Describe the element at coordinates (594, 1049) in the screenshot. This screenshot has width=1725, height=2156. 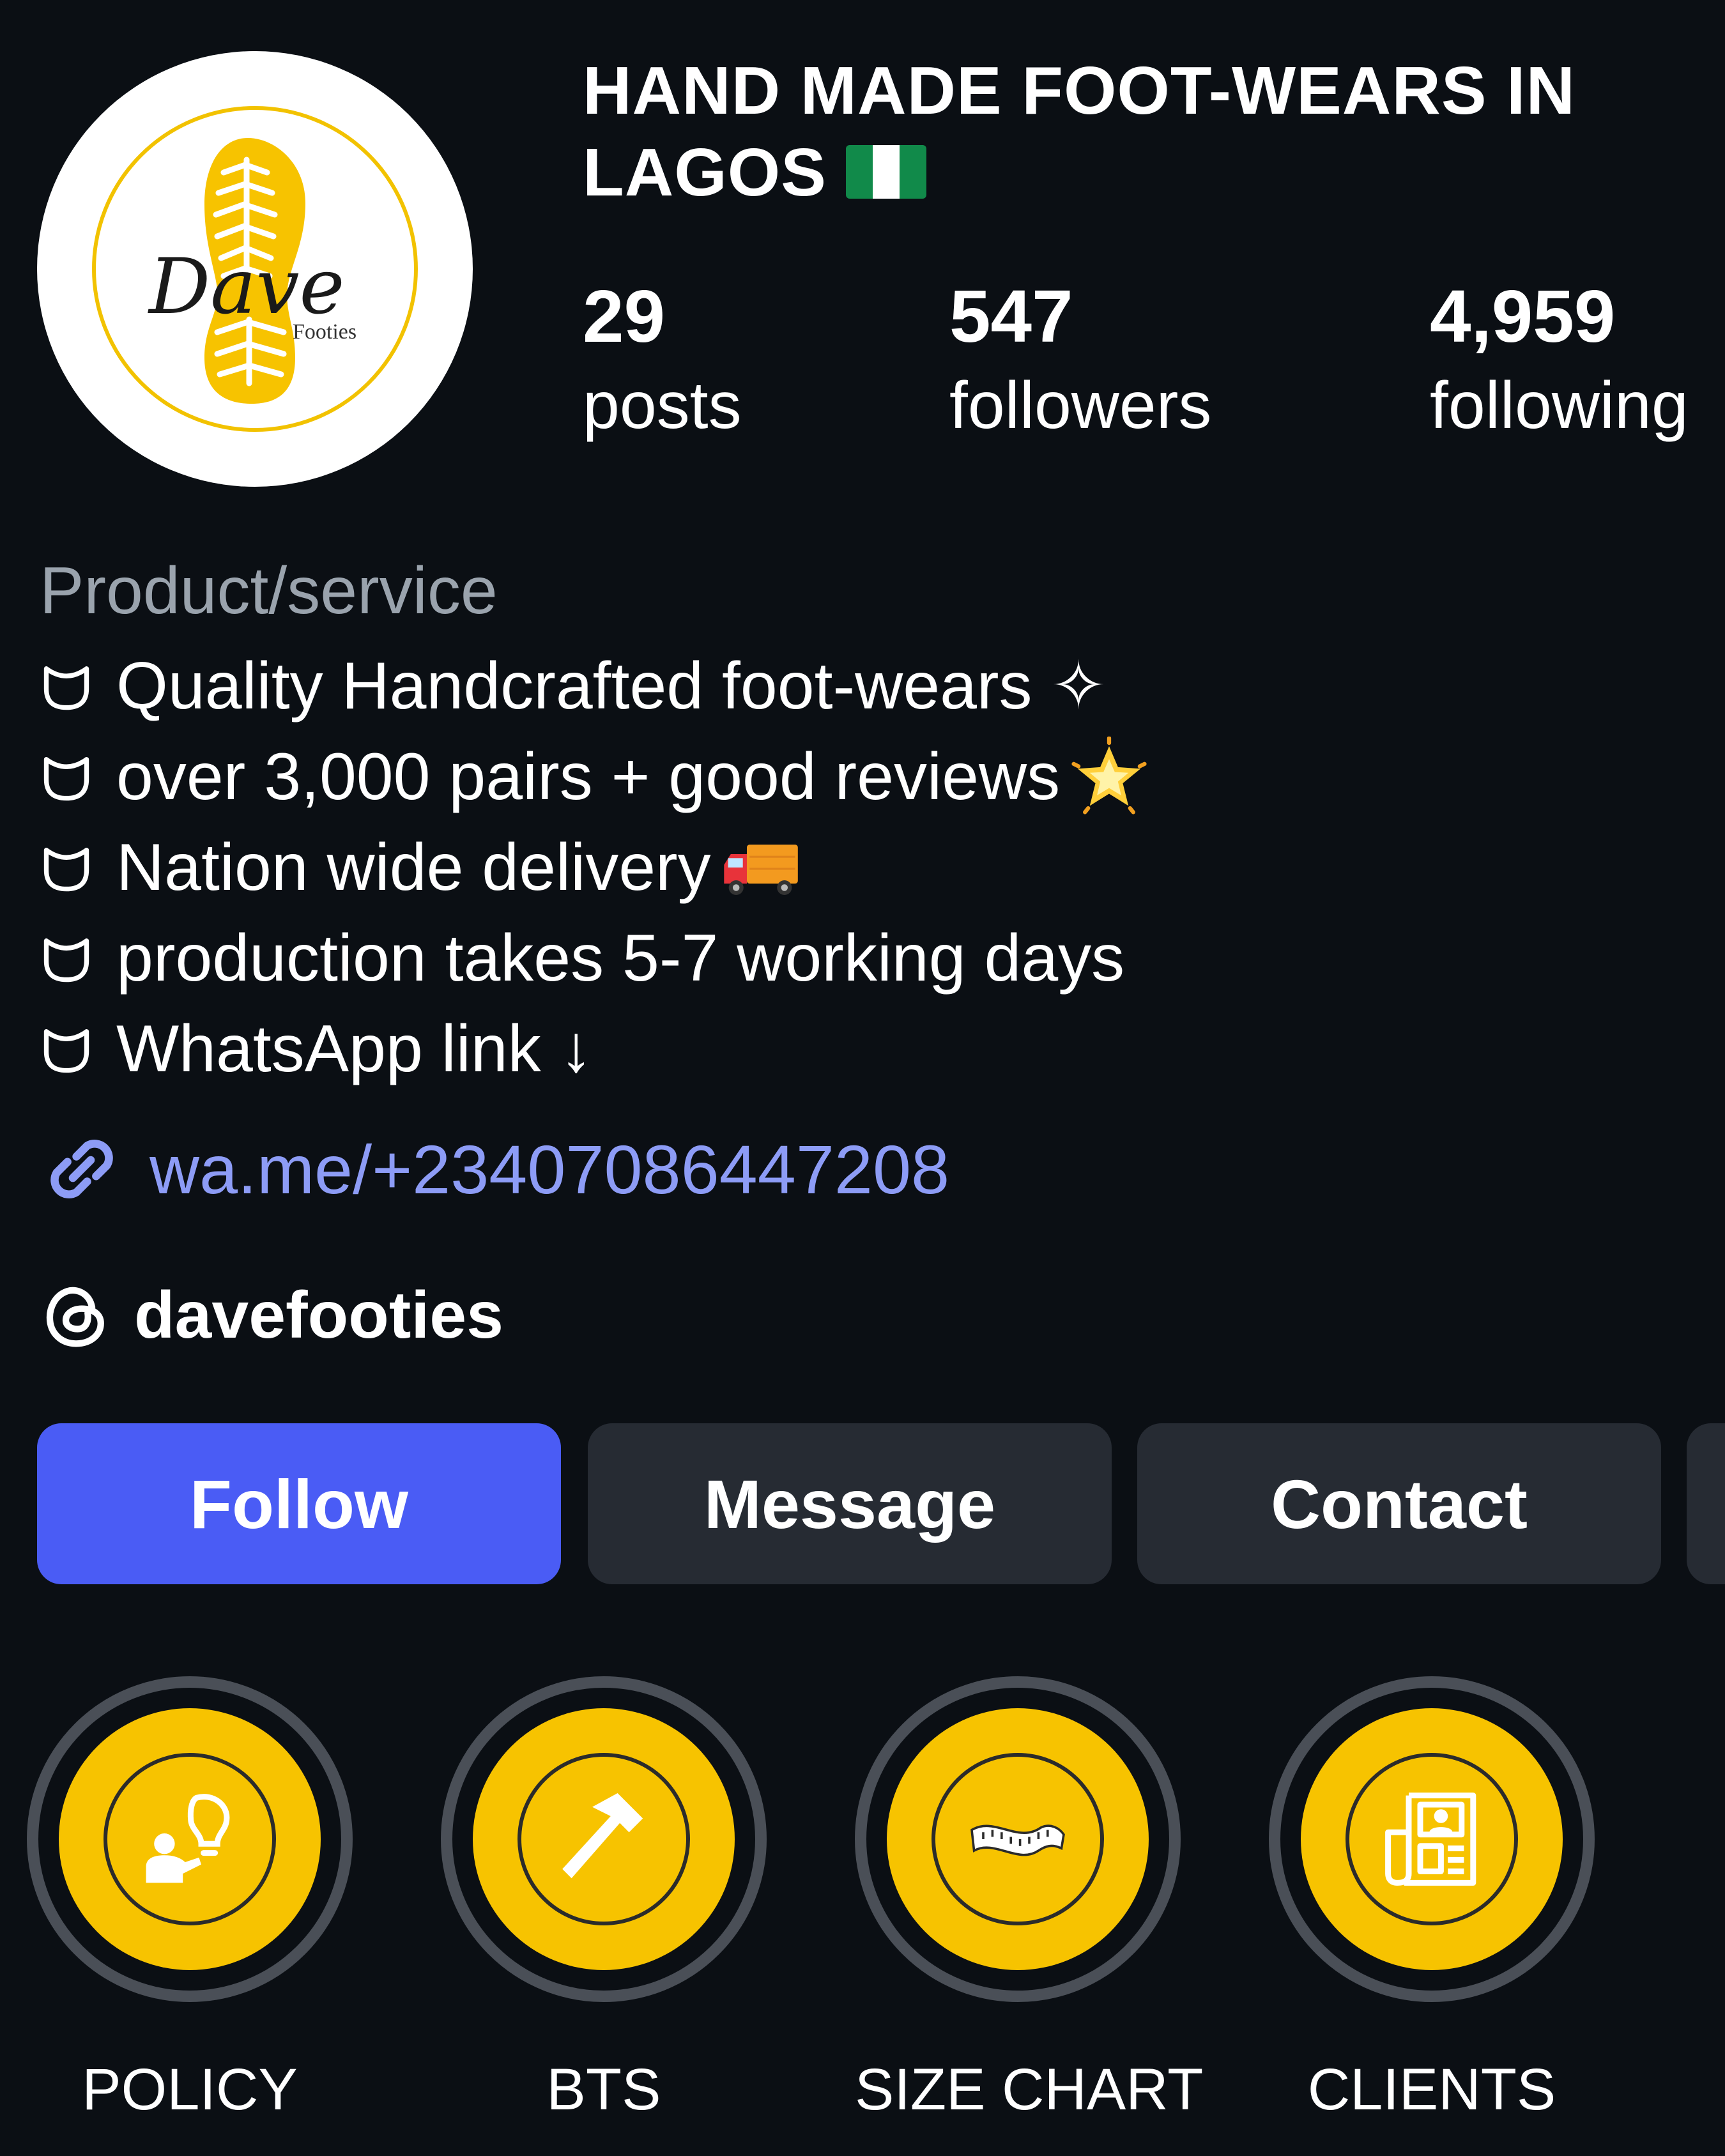
I see `bio-line: WhatsApp link ↓` at that location.